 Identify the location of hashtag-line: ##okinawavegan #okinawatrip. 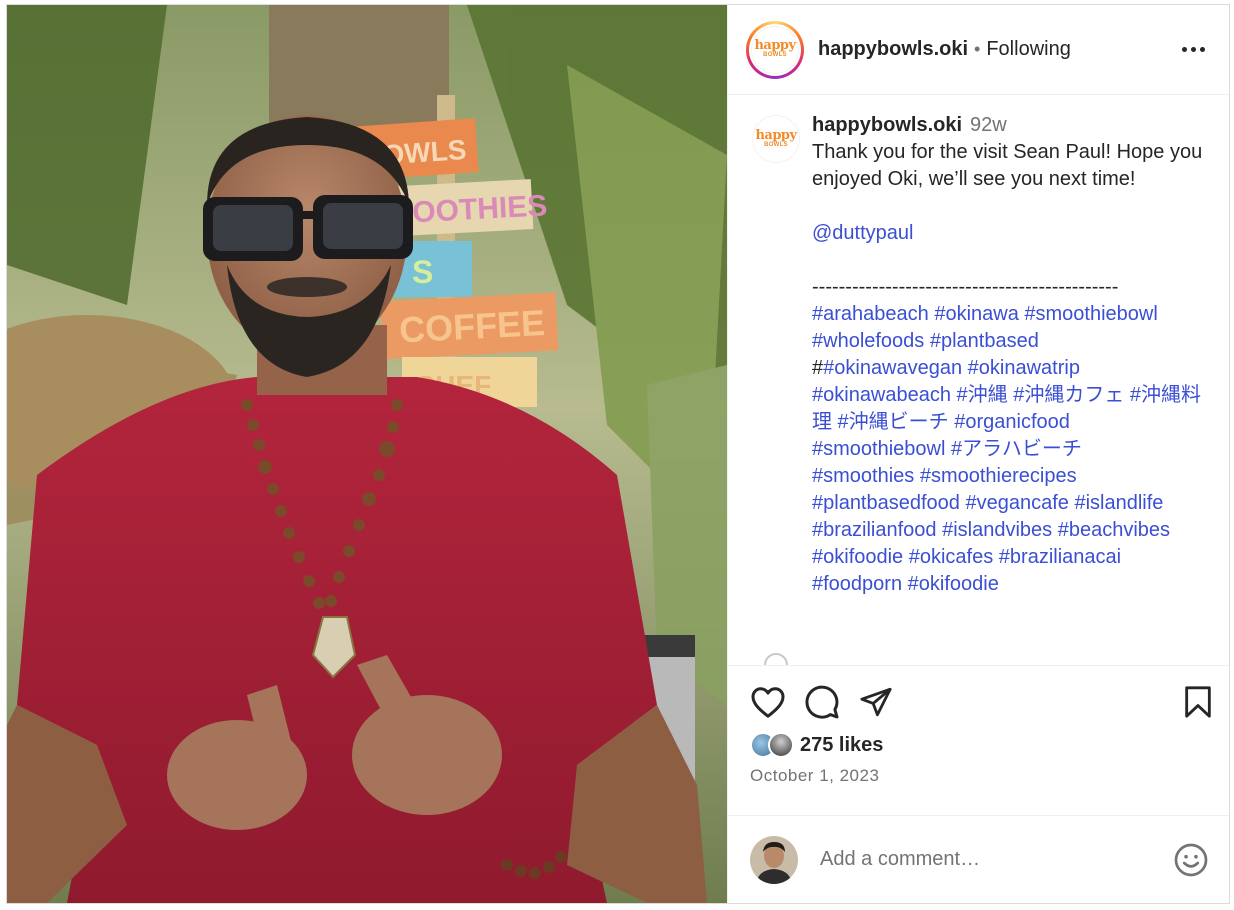
(1010, 368).